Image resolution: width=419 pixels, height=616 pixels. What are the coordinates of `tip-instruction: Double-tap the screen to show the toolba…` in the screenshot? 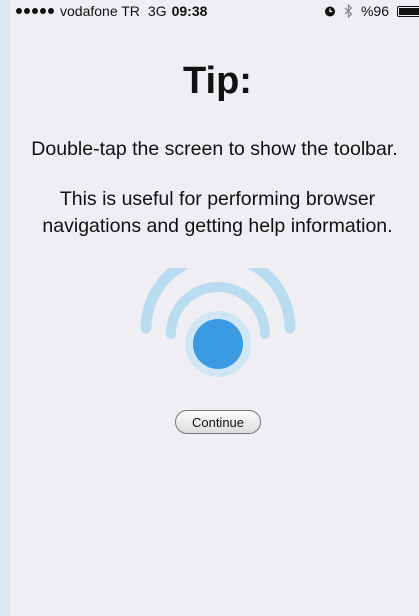 It's located at (214, 149).